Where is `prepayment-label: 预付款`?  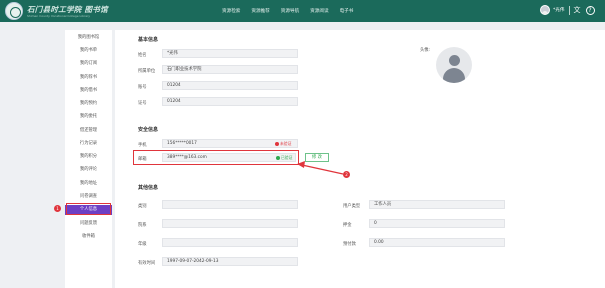 prepayment-label: 预付款 is located at coordinates (349, 244).